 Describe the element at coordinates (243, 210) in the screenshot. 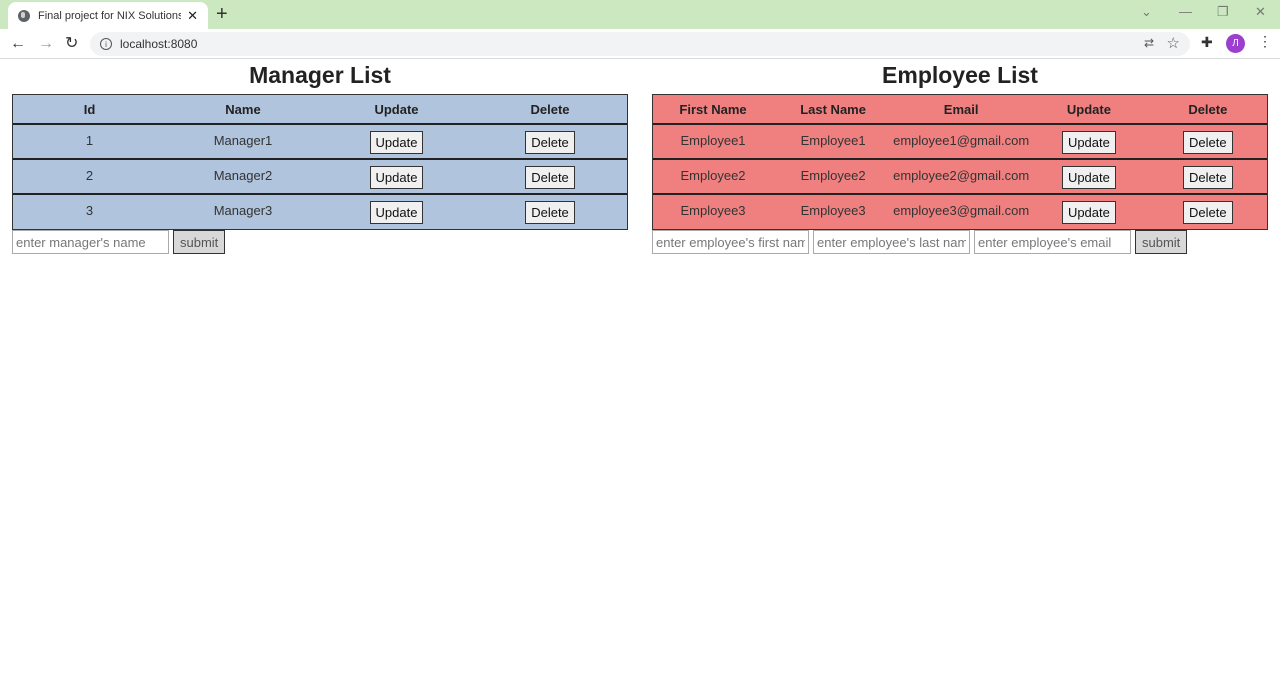

I see `manager-name: Manager3` at that location.